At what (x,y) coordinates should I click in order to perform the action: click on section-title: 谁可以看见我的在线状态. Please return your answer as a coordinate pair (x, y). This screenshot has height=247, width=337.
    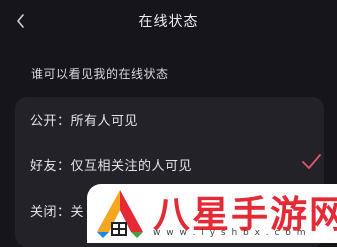
    Looking at the image, I should click on (100, 74).